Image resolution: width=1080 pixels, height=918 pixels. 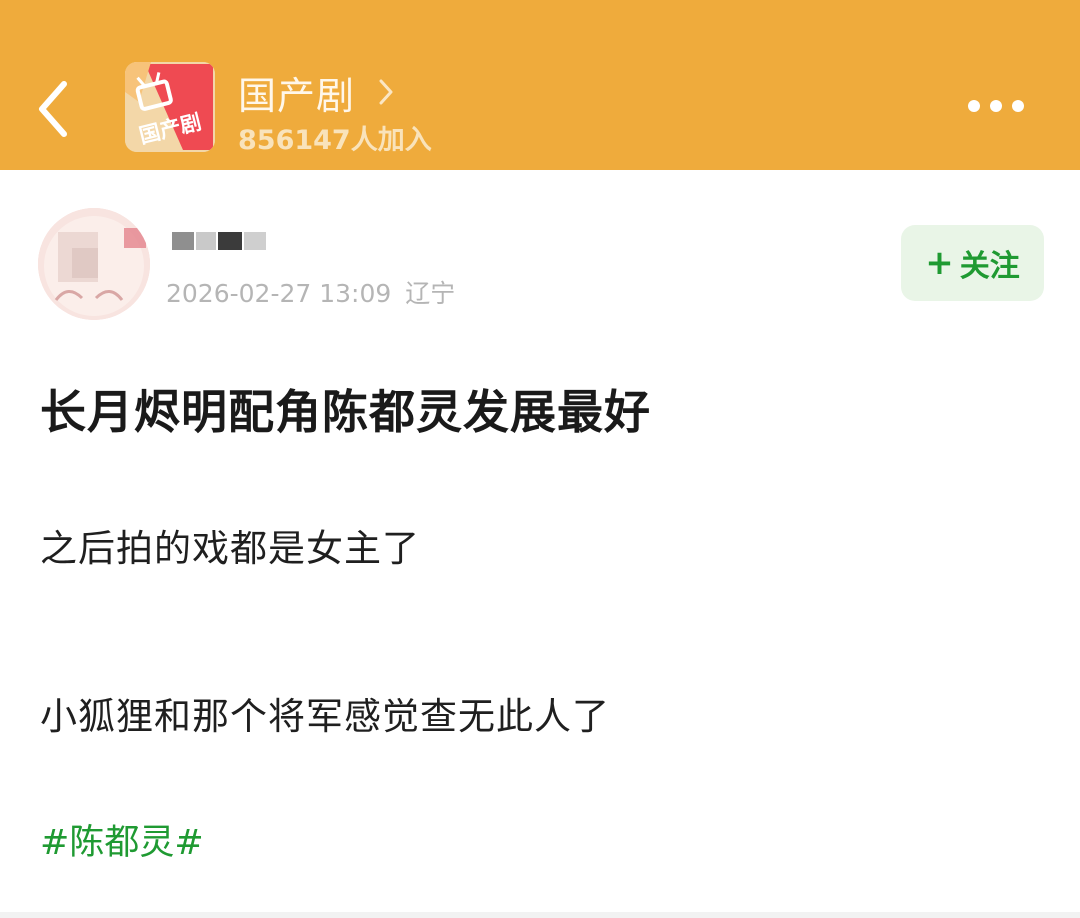 I want to click on post-location: 辽宁, so click(x=430, y=293).